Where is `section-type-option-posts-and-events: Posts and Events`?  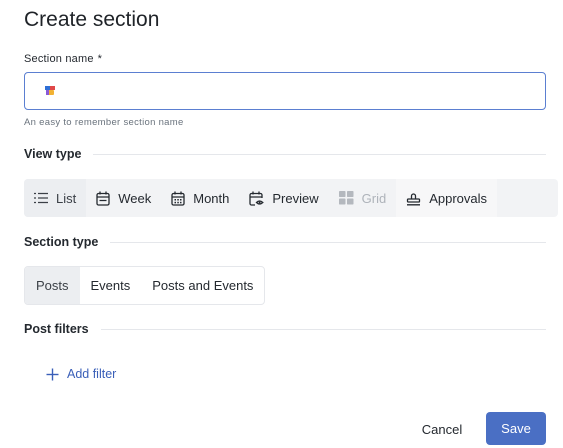
section-type-option-posts-and-events: Posts and Events is located at coordinates (202, 285).